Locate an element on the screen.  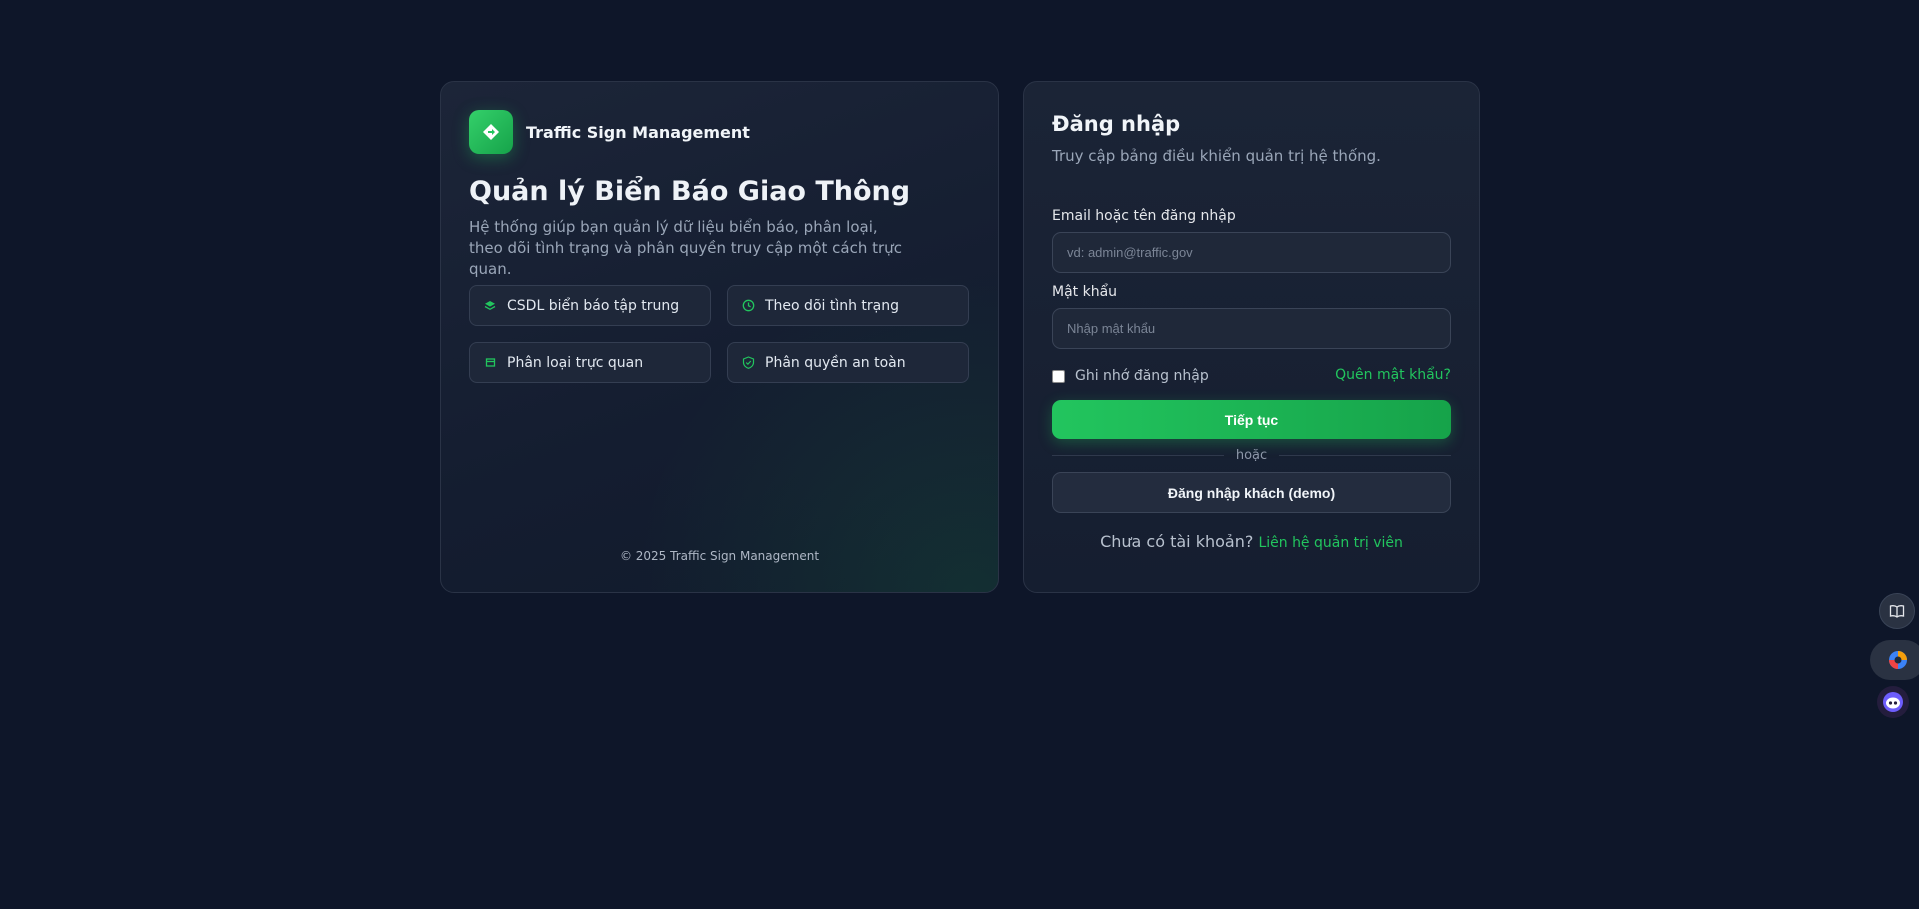
remember-me: Ghi nhớ đăng nhập is located at coordinates (1130, 376).